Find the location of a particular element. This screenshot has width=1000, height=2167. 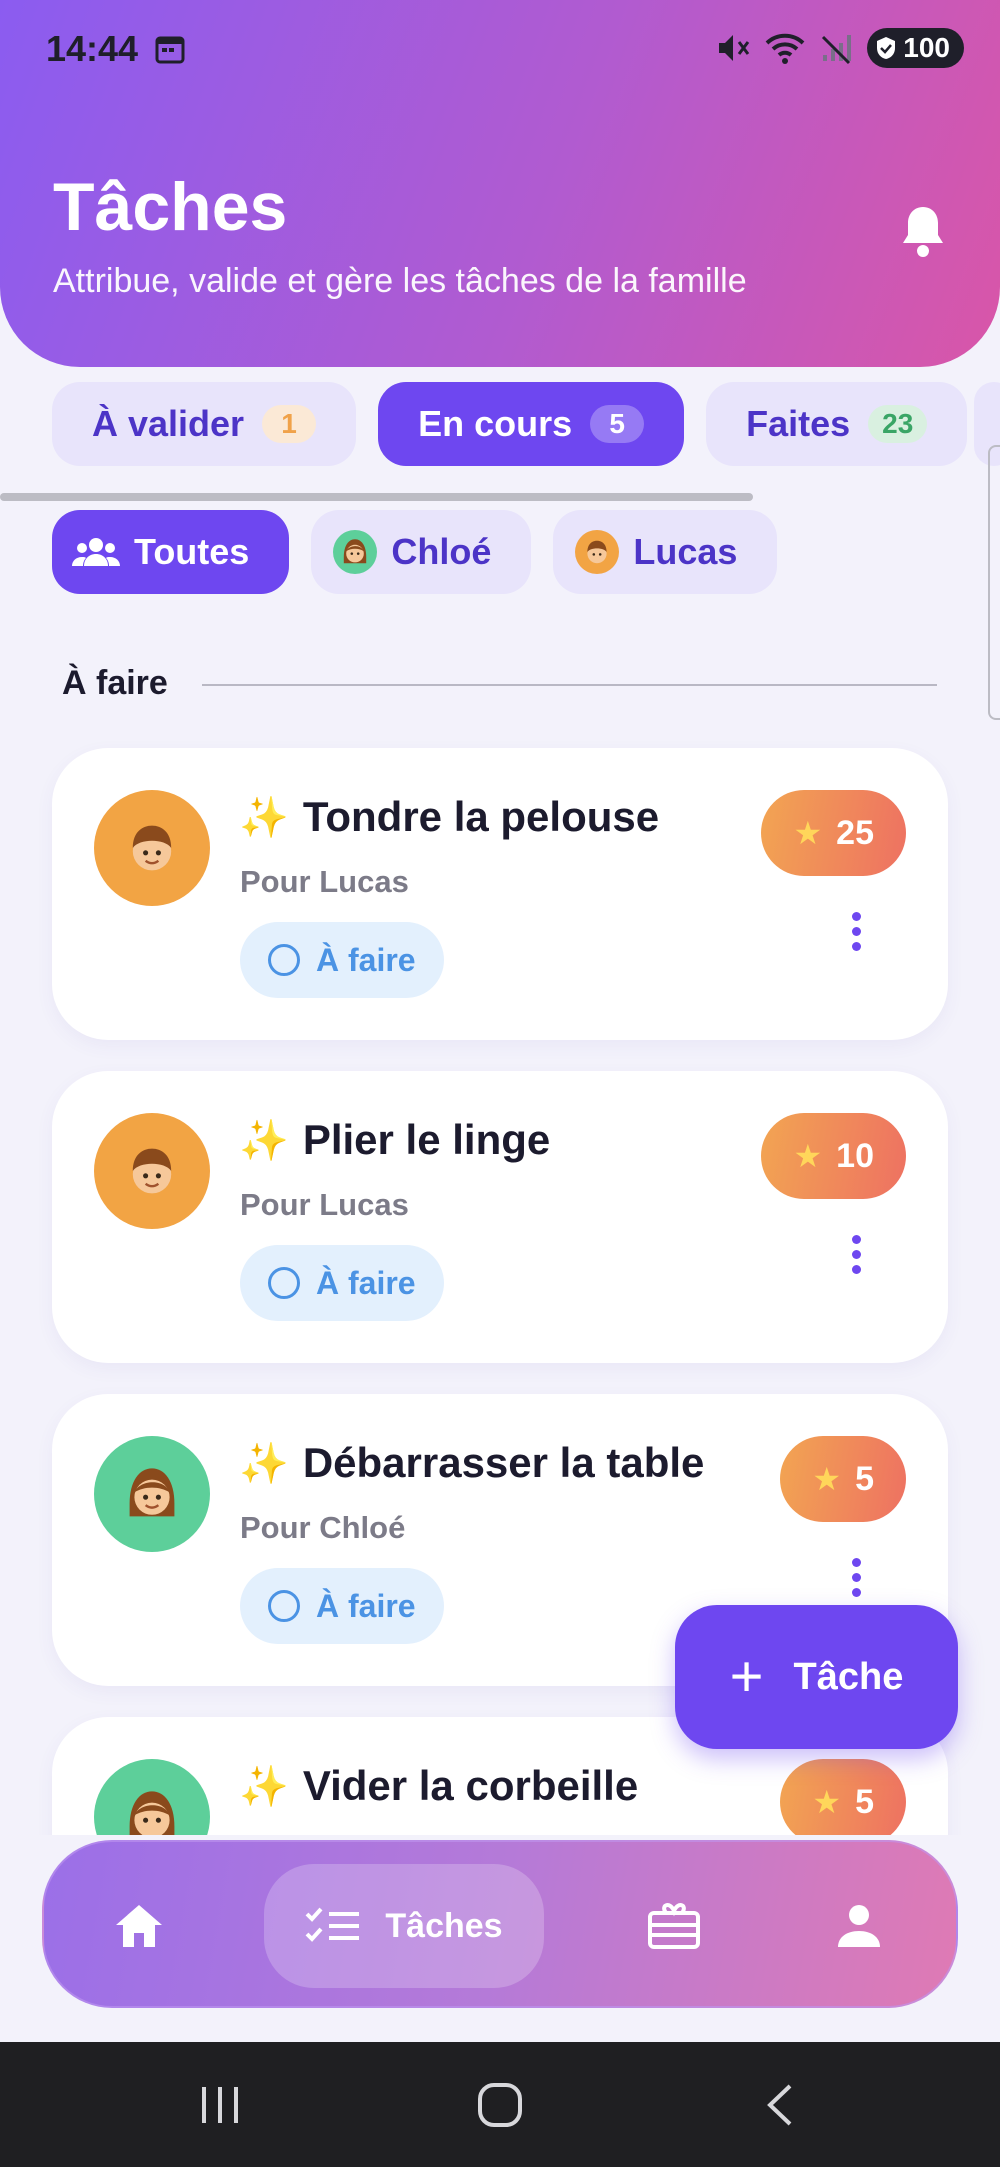

back-chevron-icon is located at coordinates (779, 2104).